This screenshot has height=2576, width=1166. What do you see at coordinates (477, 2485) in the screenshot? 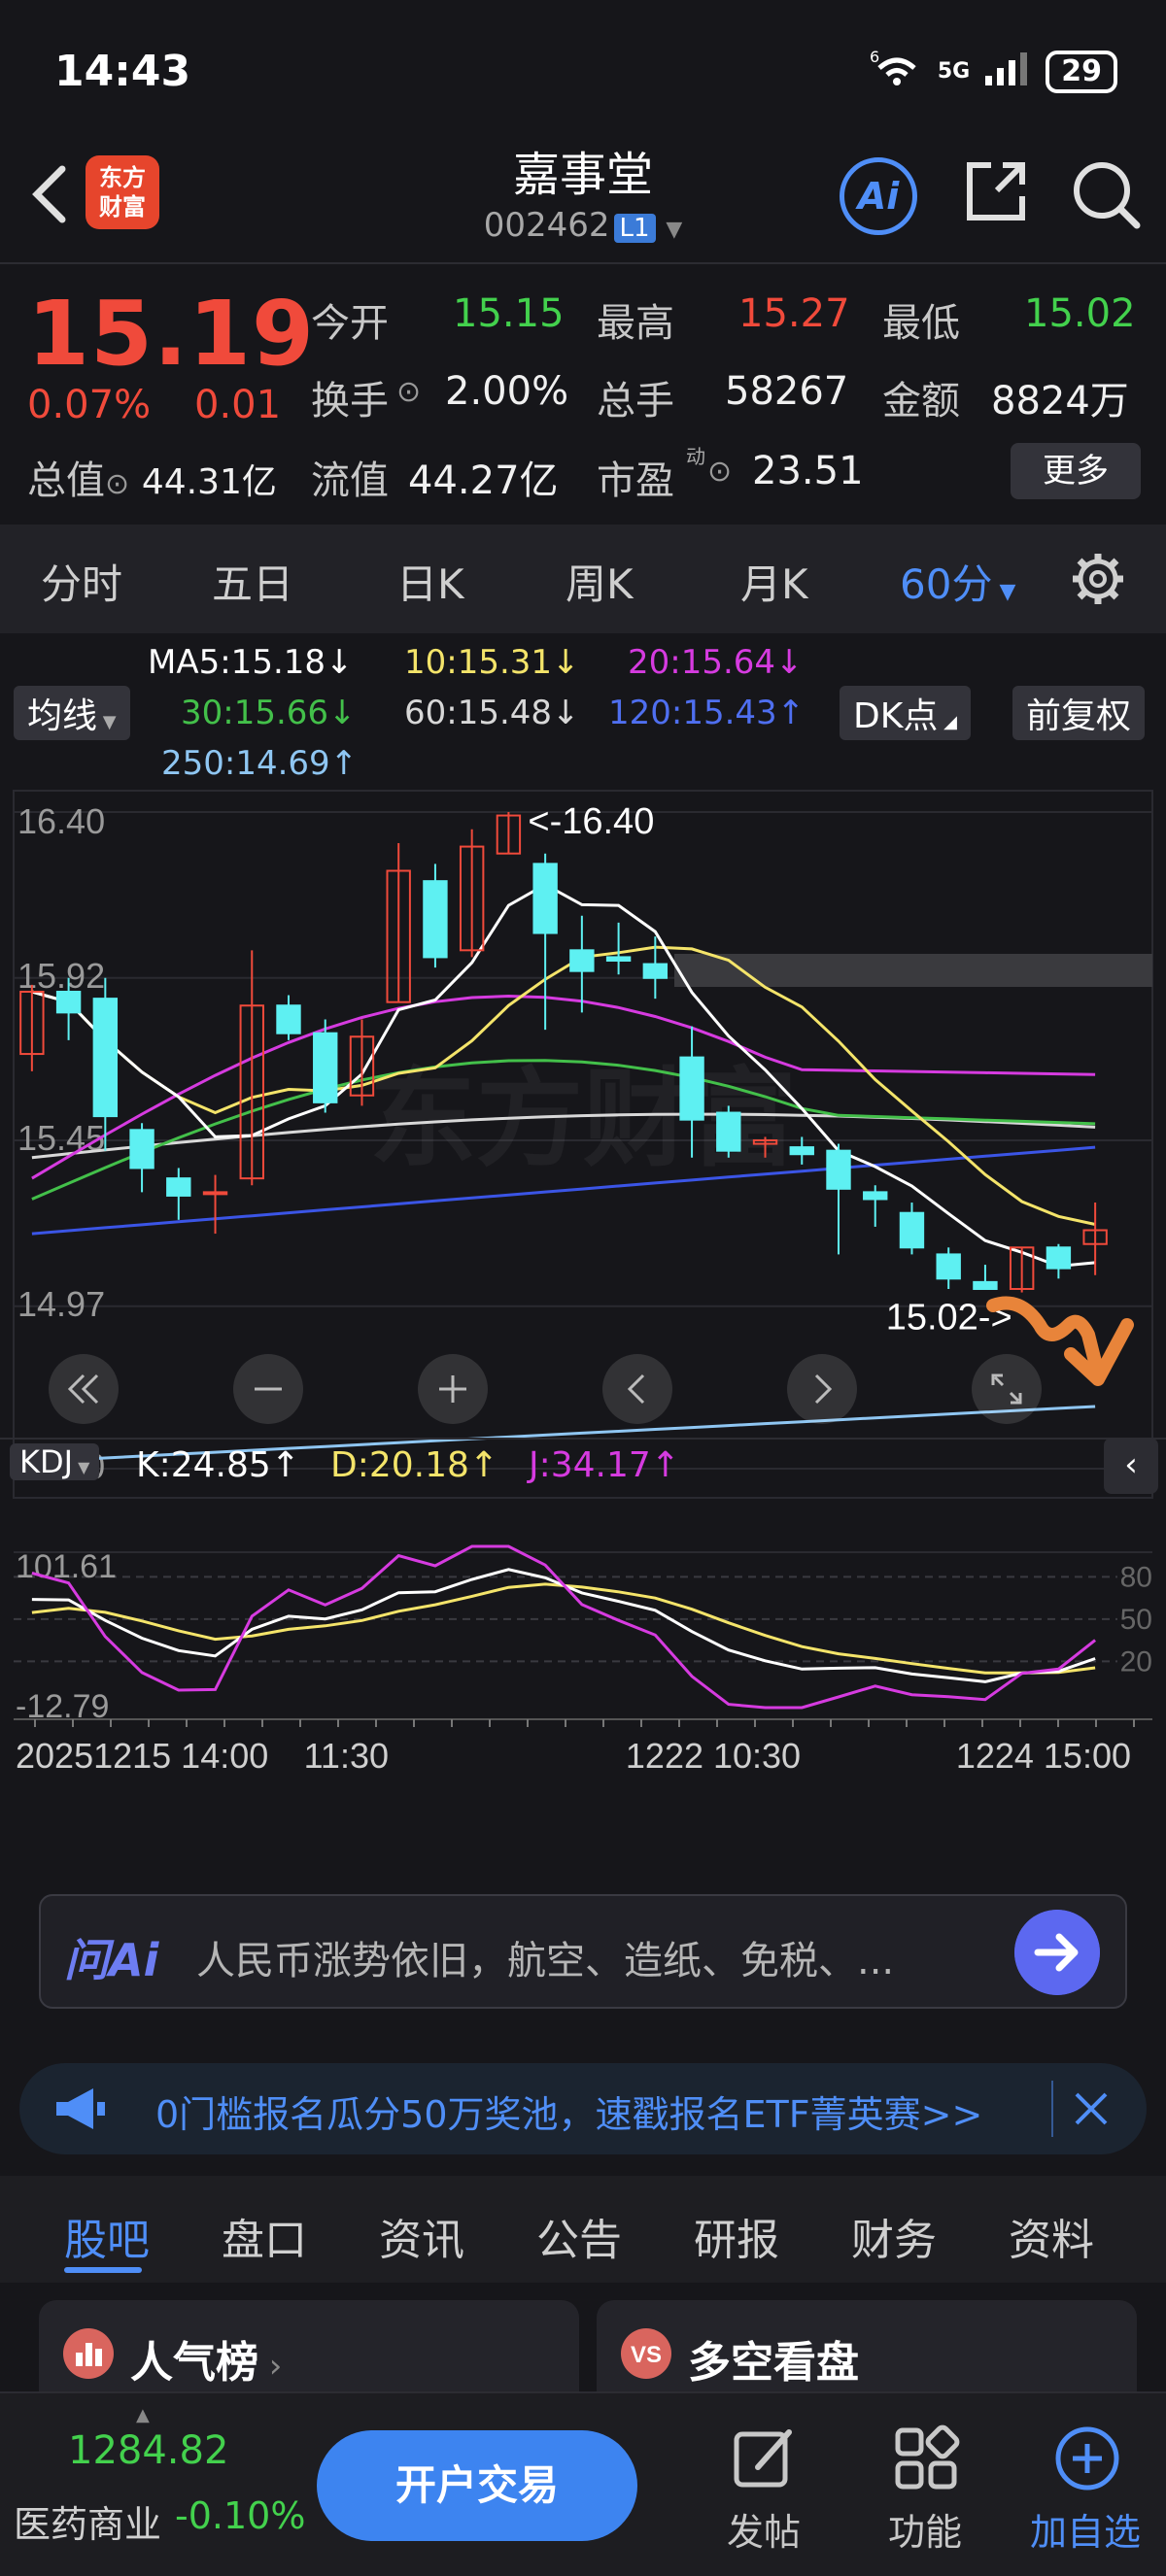
I see `open-account-trade-button: 开户交易` at bounding box center [477, 2485].